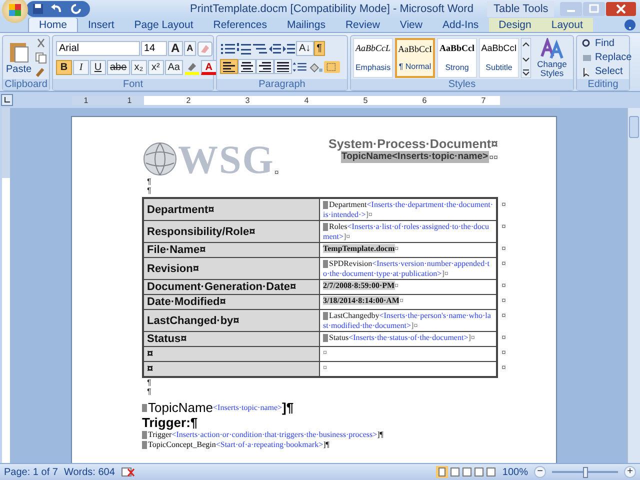  Describe the element at coordinates (275, 49) in the screenshot. I see `decrease-indent-icon` at that location.